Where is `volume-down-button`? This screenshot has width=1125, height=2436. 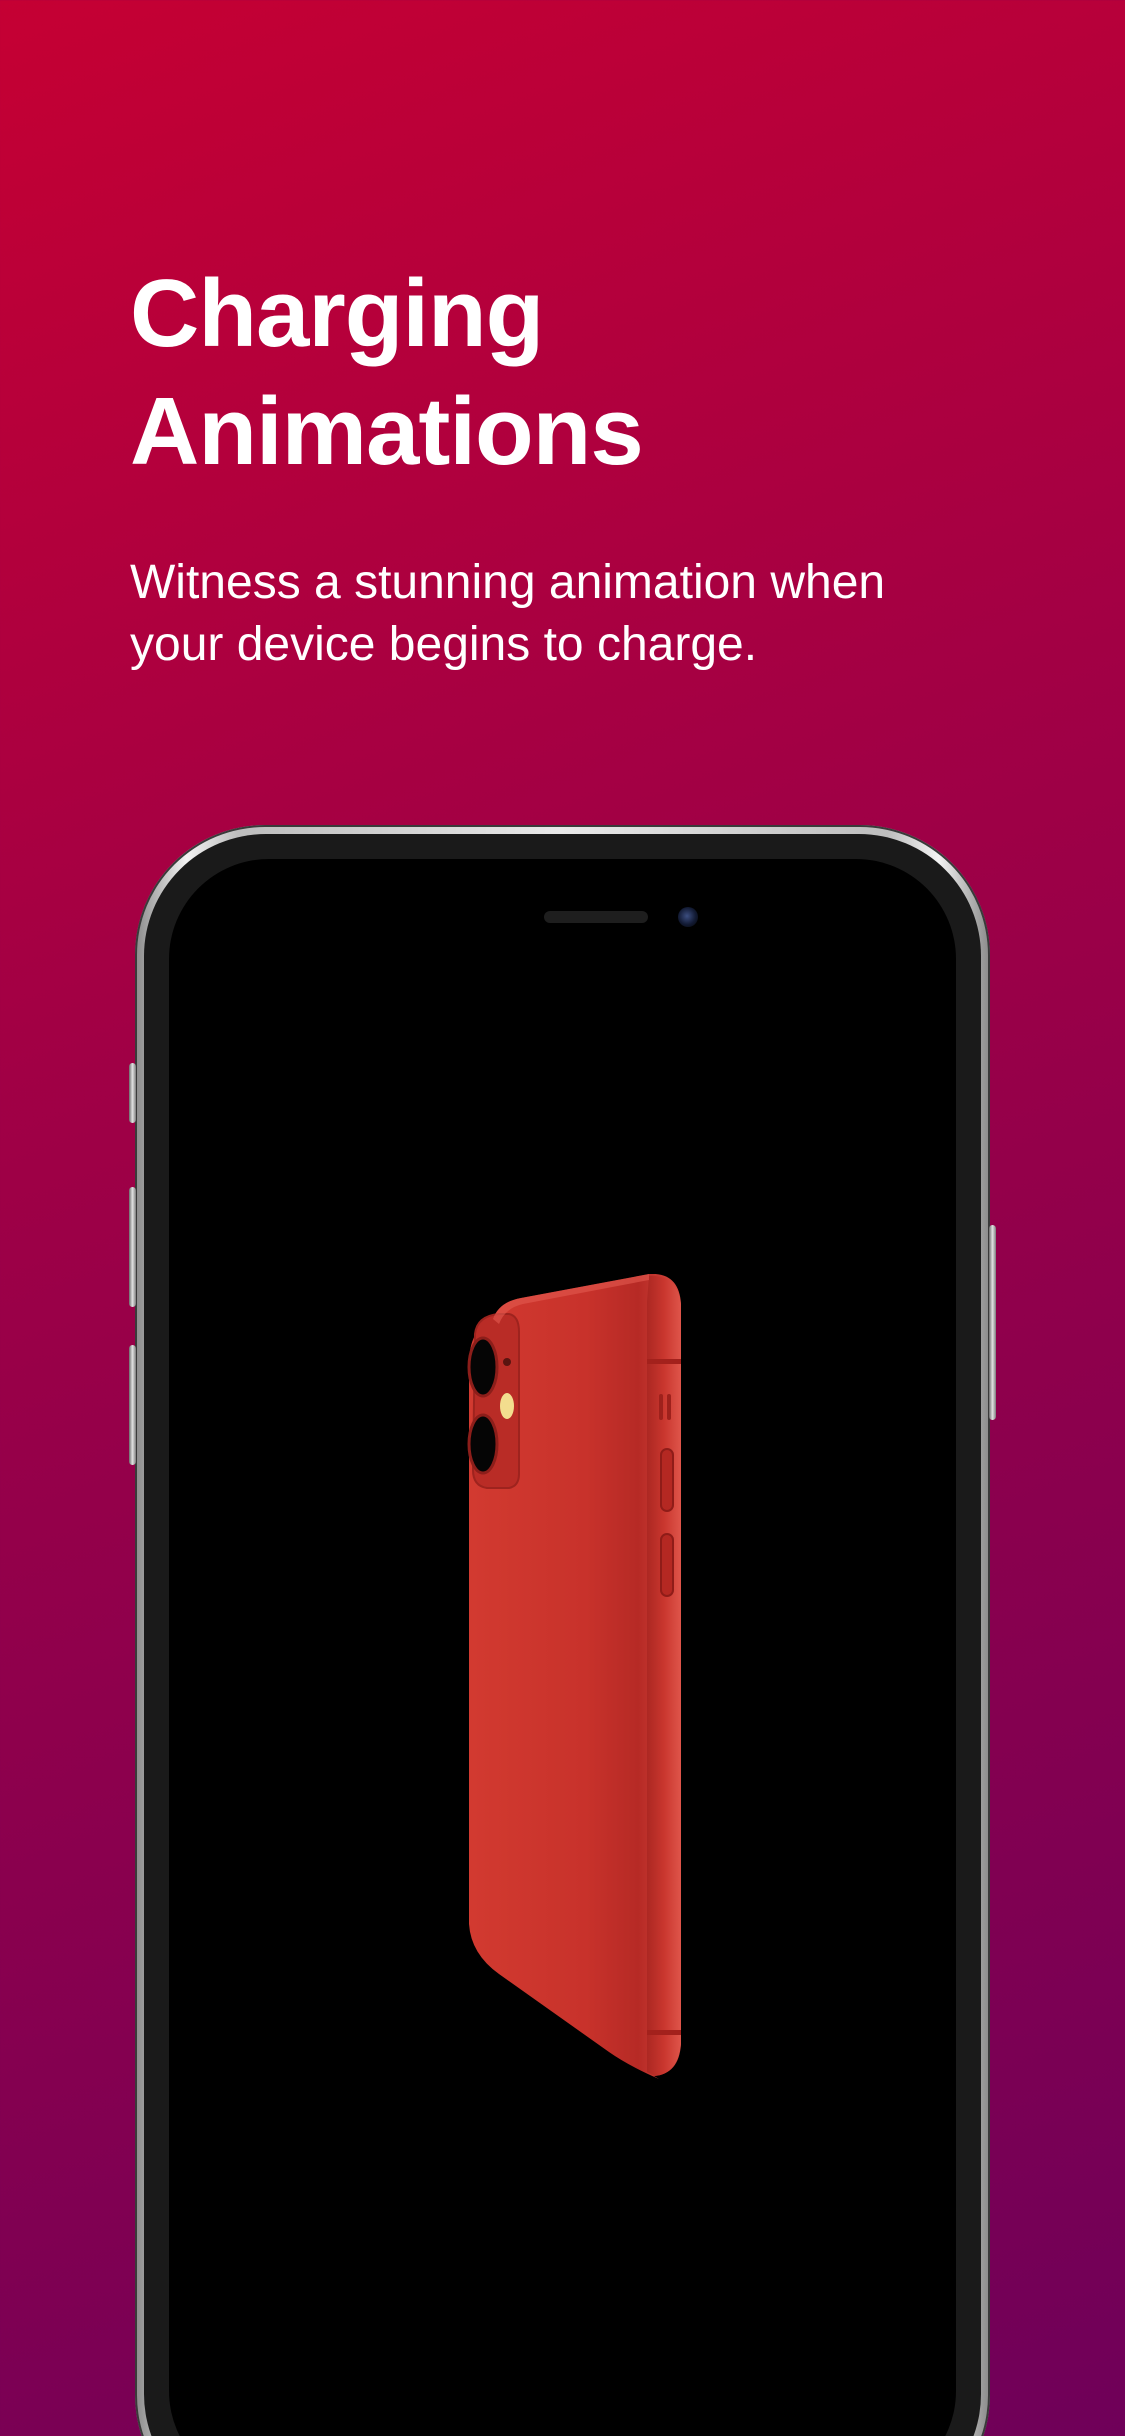
volume-down-button is located at coordinates (132, 1405).